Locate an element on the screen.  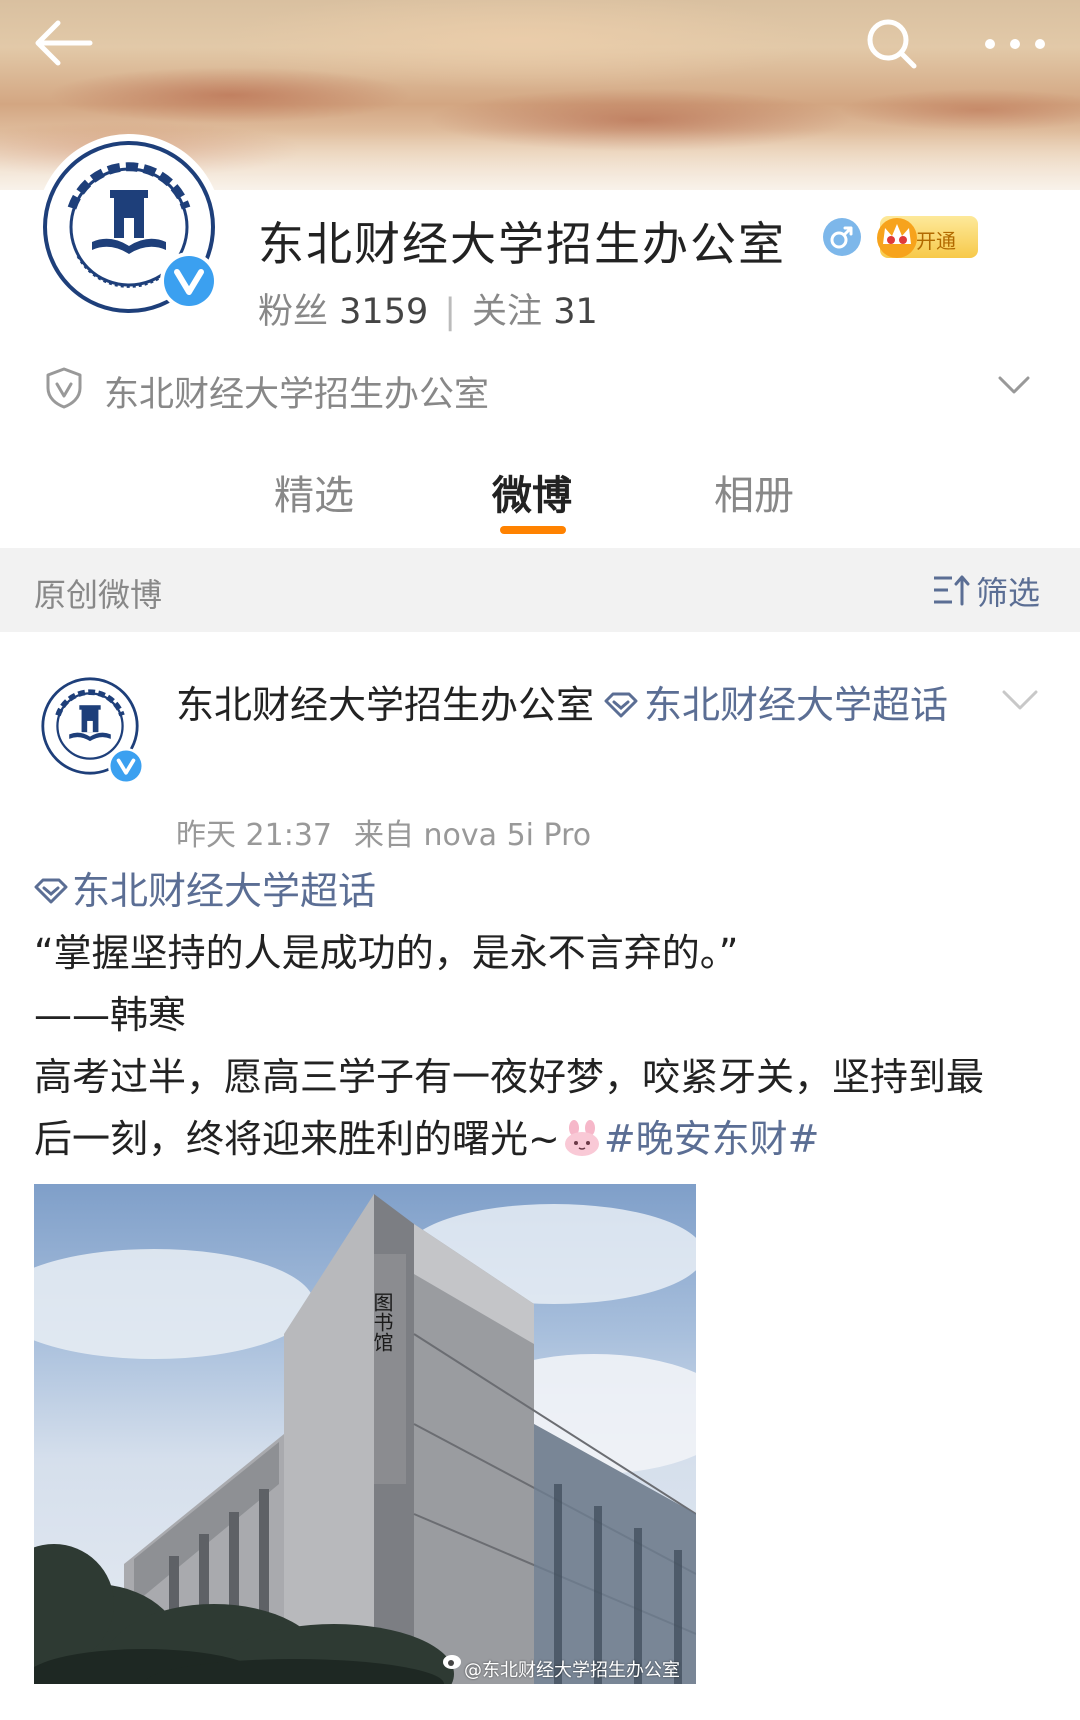
post-meta: 昨天 21:37 来自 nova 5i Pro is located at coordinates (383, 832).